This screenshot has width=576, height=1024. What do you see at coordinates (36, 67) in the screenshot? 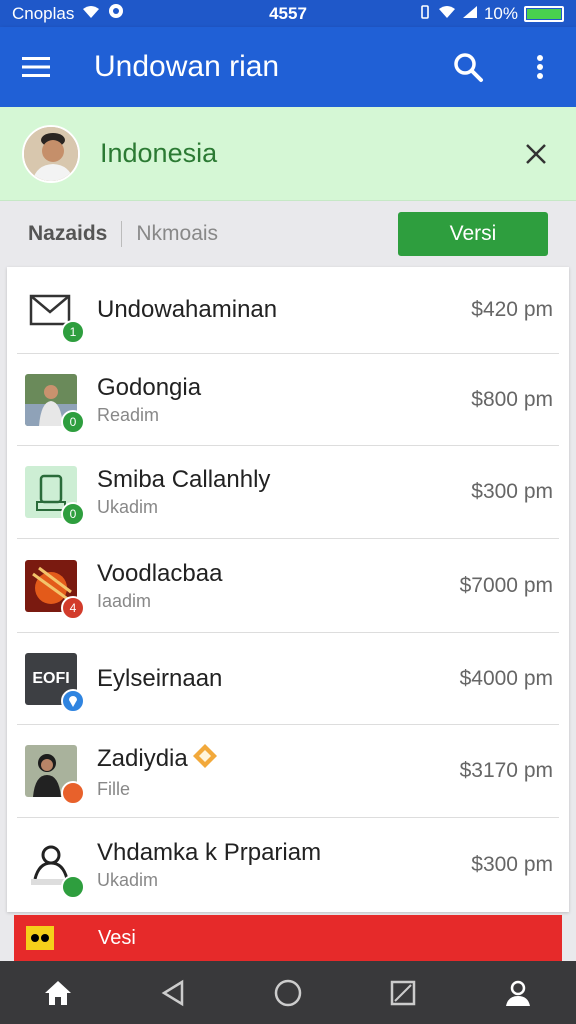
I see `menu-icon` at bounding box center [36, 67].